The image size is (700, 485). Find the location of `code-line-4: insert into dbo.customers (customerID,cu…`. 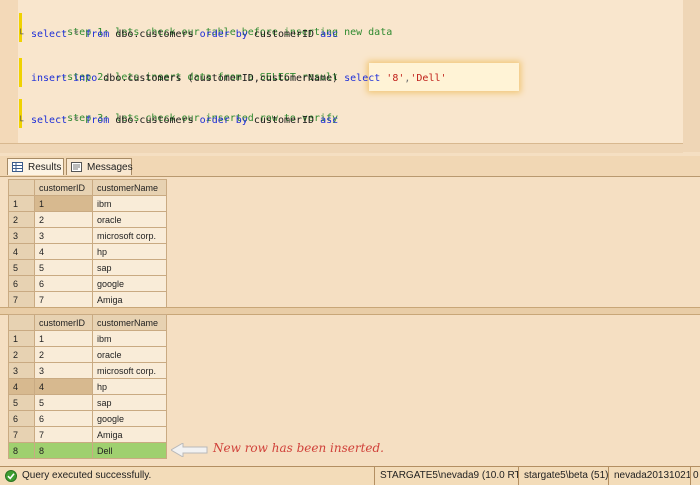

code-line-4: insert into dbo.customers (customerID,cu… is located at coordinates (239, 78).